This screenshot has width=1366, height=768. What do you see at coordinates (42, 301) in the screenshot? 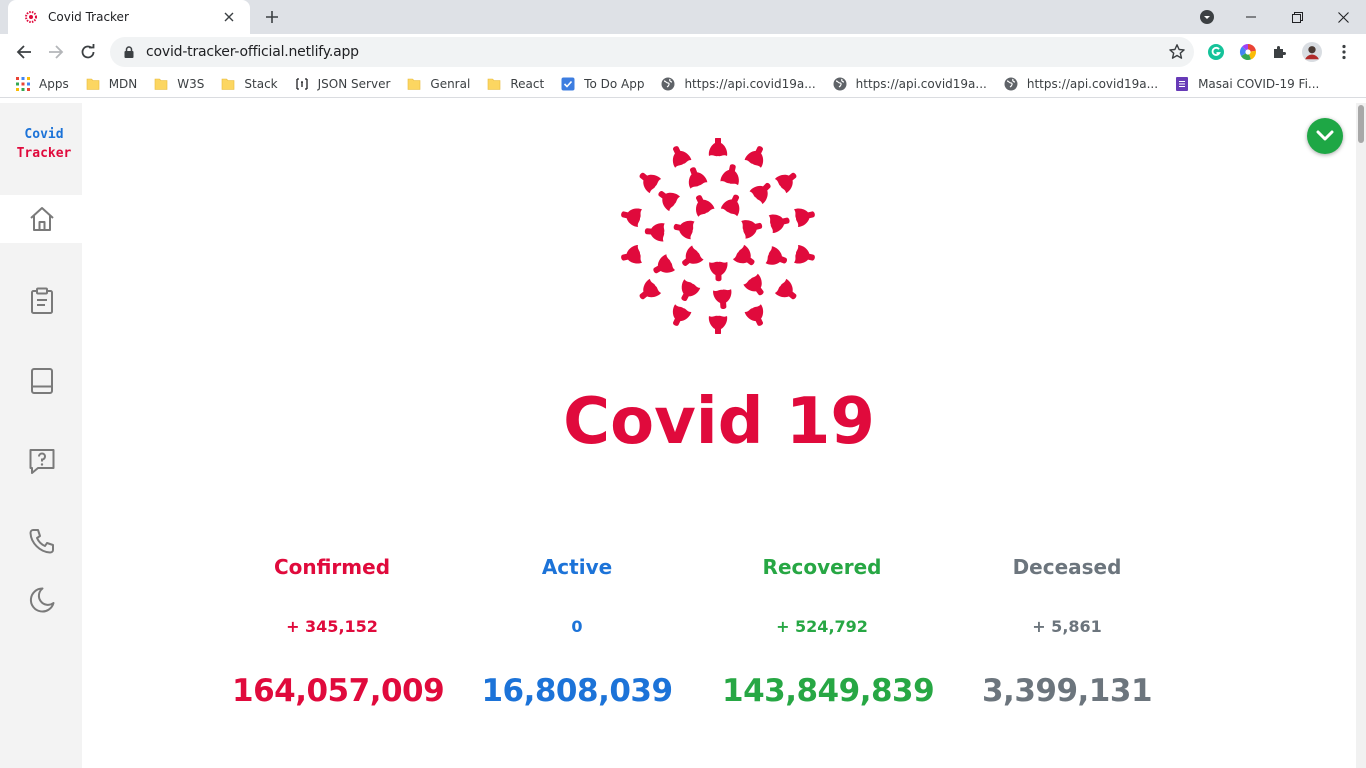
I see `clipboard-icon` at bounding box center [42, 301].